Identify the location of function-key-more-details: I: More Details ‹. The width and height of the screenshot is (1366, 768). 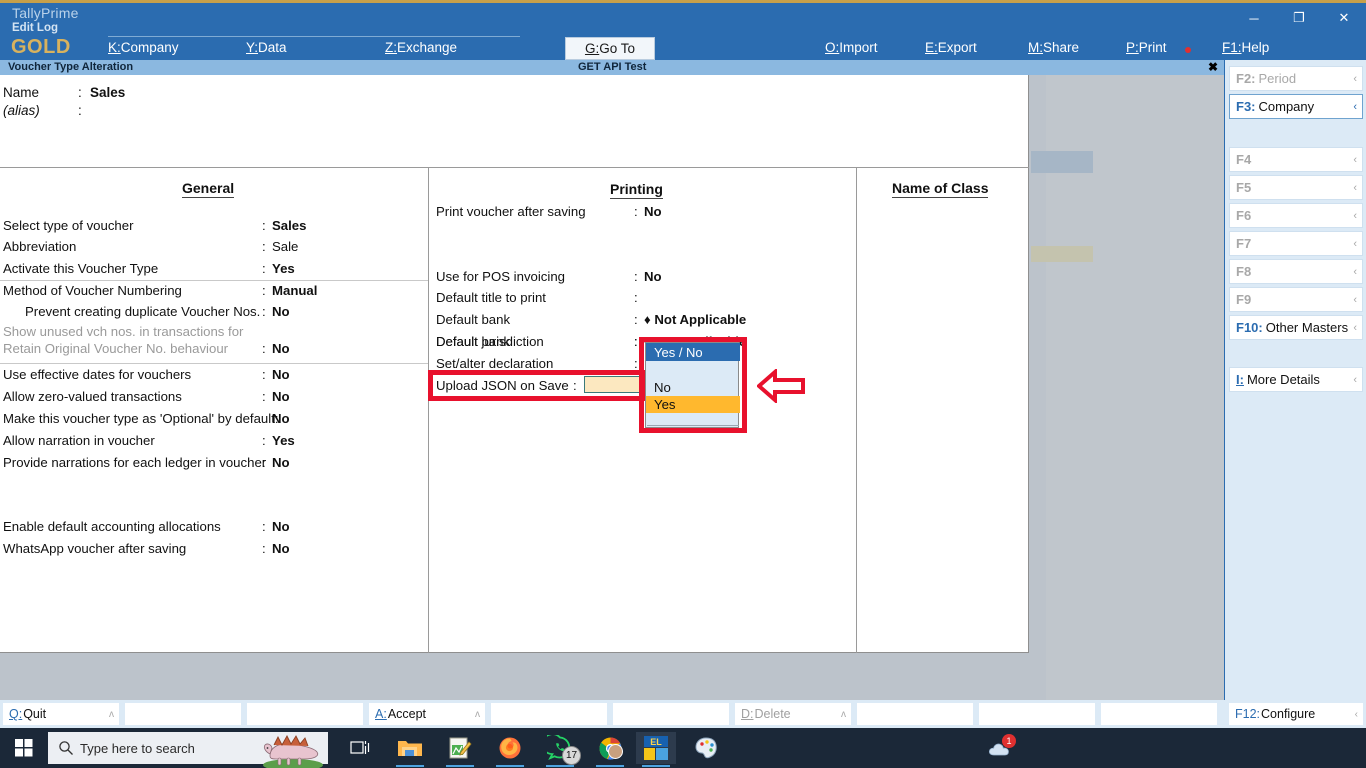
(1296, 379).